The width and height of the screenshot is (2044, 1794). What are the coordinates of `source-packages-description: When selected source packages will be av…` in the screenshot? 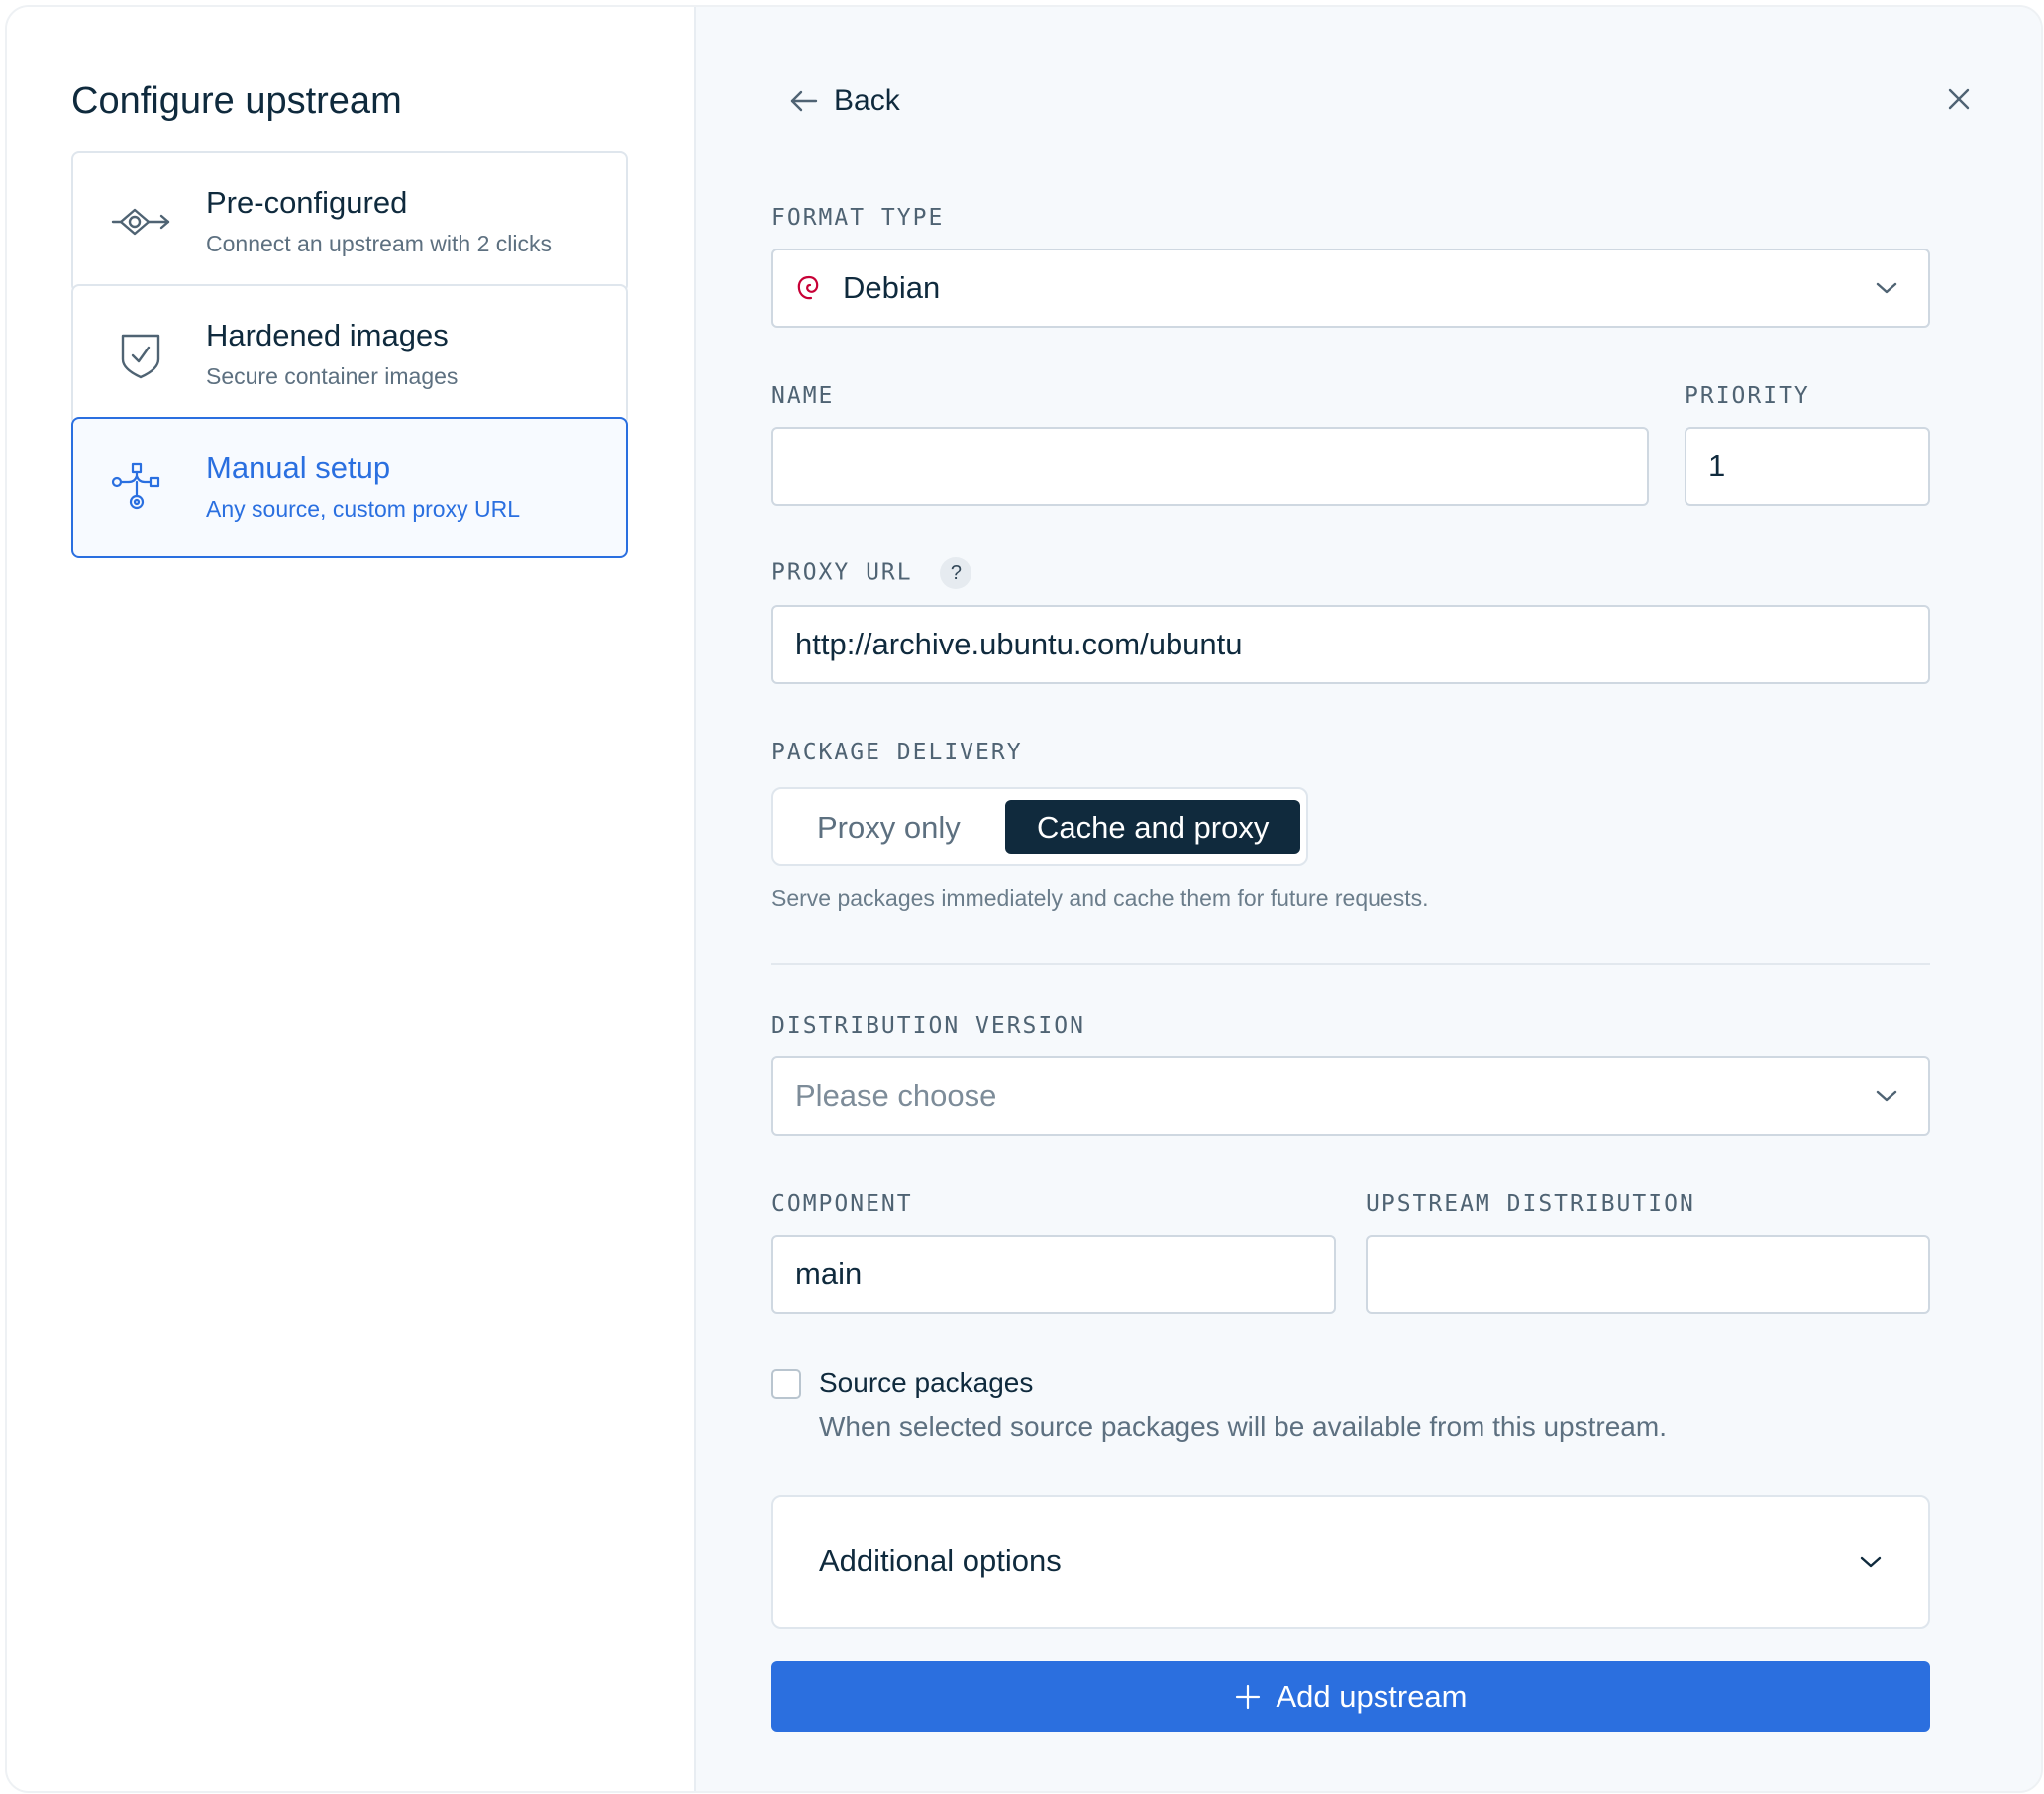 It's located at (1243, 1426).